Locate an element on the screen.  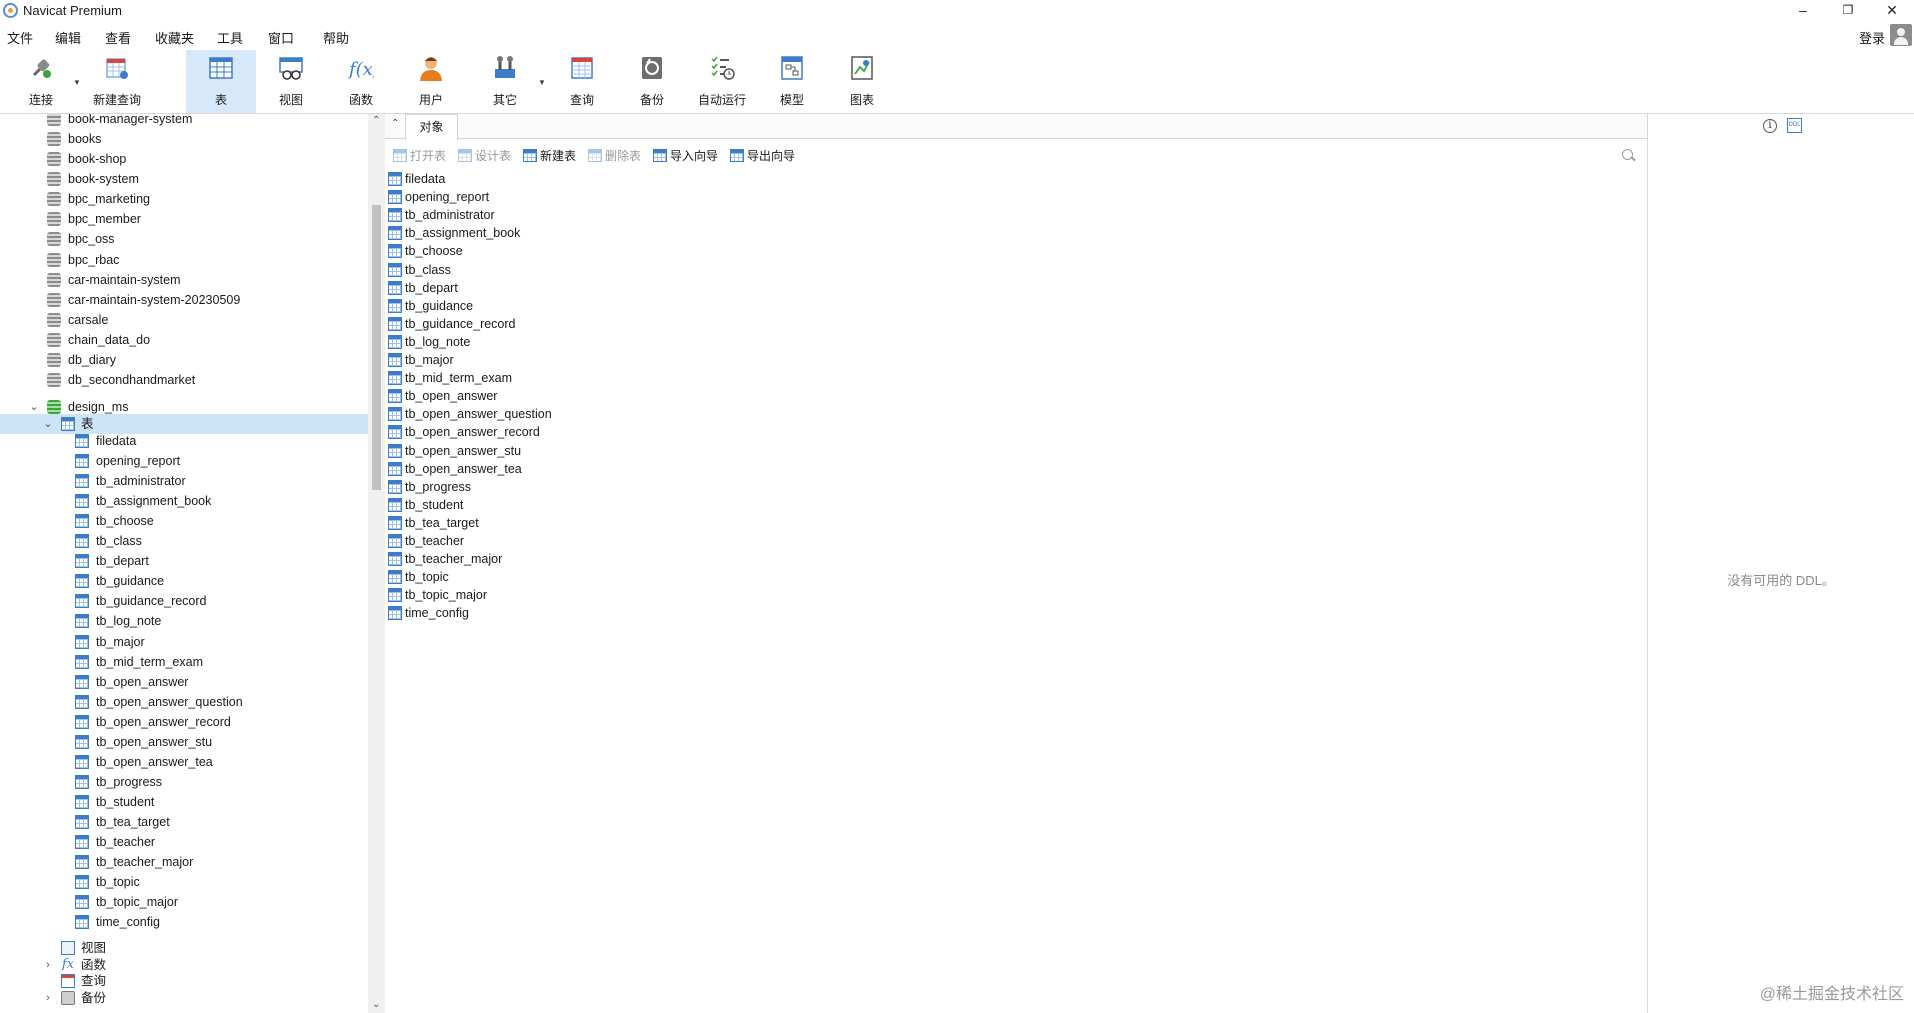
toolbar-function-button: f(x) 函数 is located at coordinates (361, 81).